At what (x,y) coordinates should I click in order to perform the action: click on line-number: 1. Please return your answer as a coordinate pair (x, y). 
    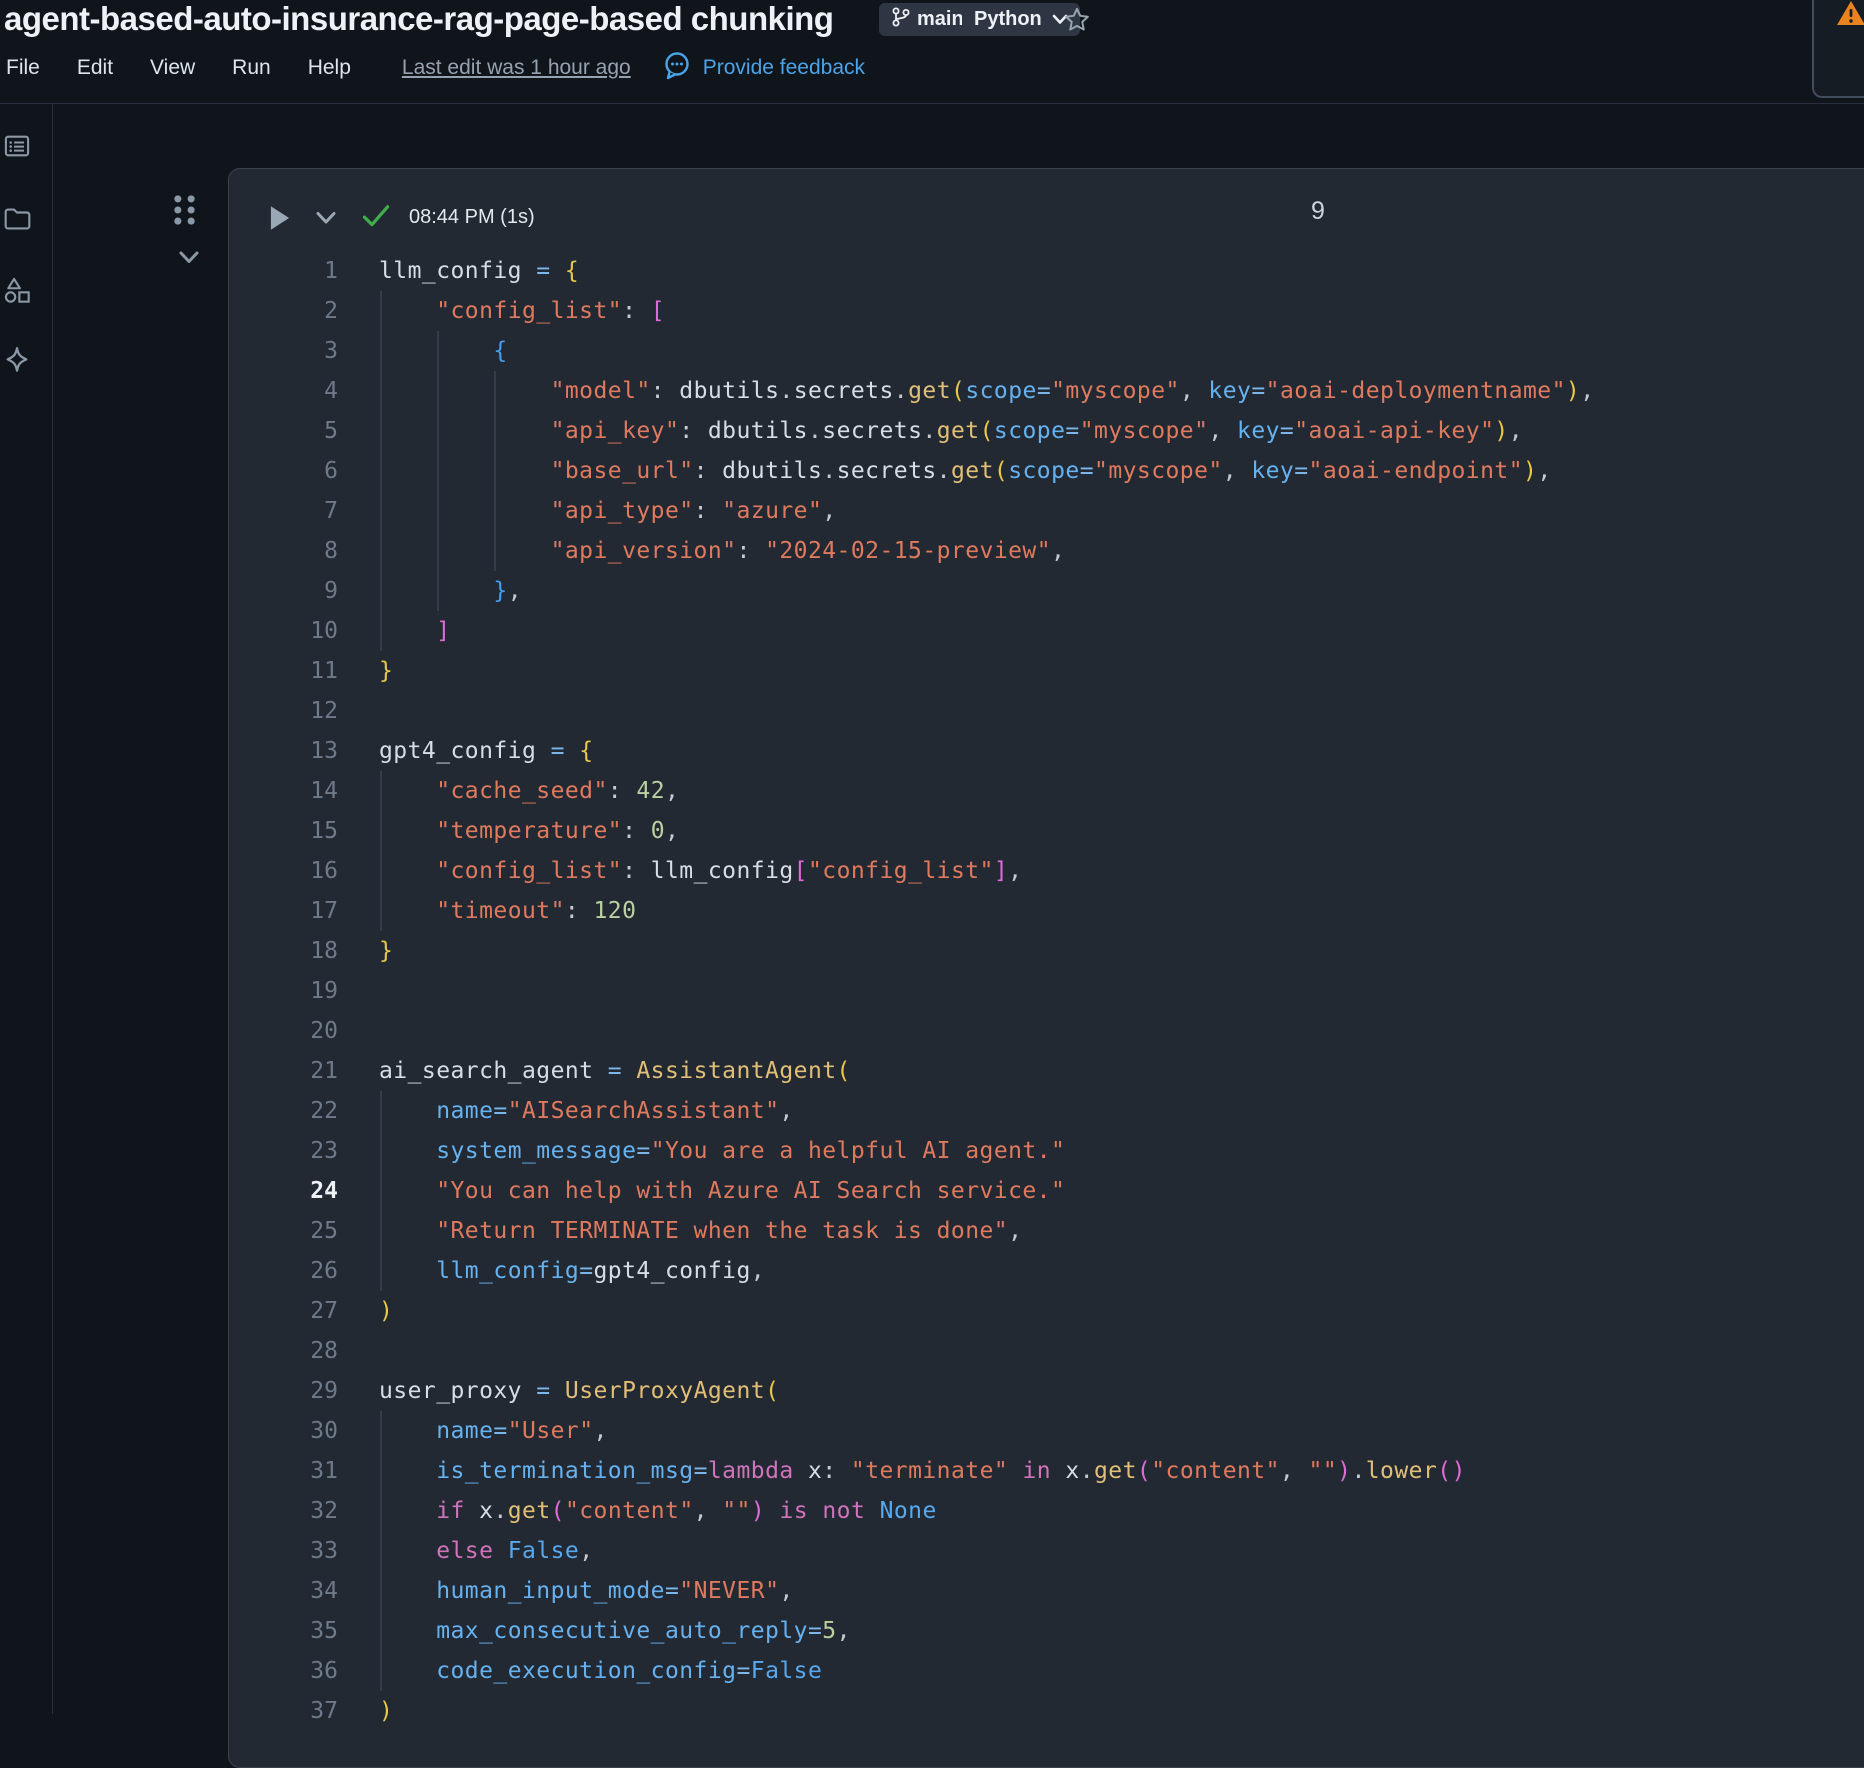
    Looking at the image, I should click on (331, 271).